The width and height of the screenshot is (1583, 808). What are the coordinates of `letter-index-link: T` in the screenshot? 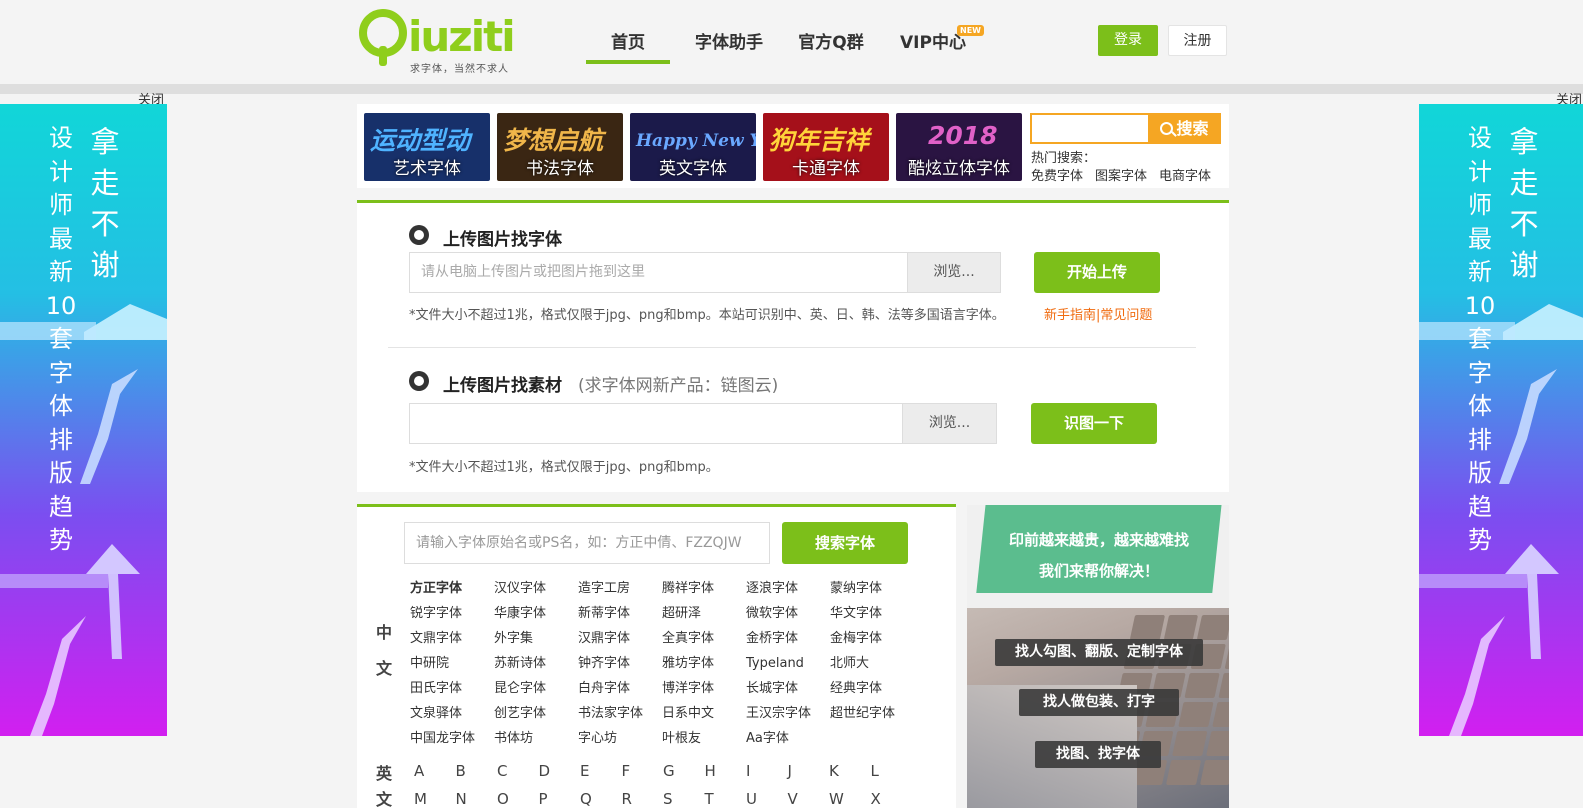 It's located at (726, 799).